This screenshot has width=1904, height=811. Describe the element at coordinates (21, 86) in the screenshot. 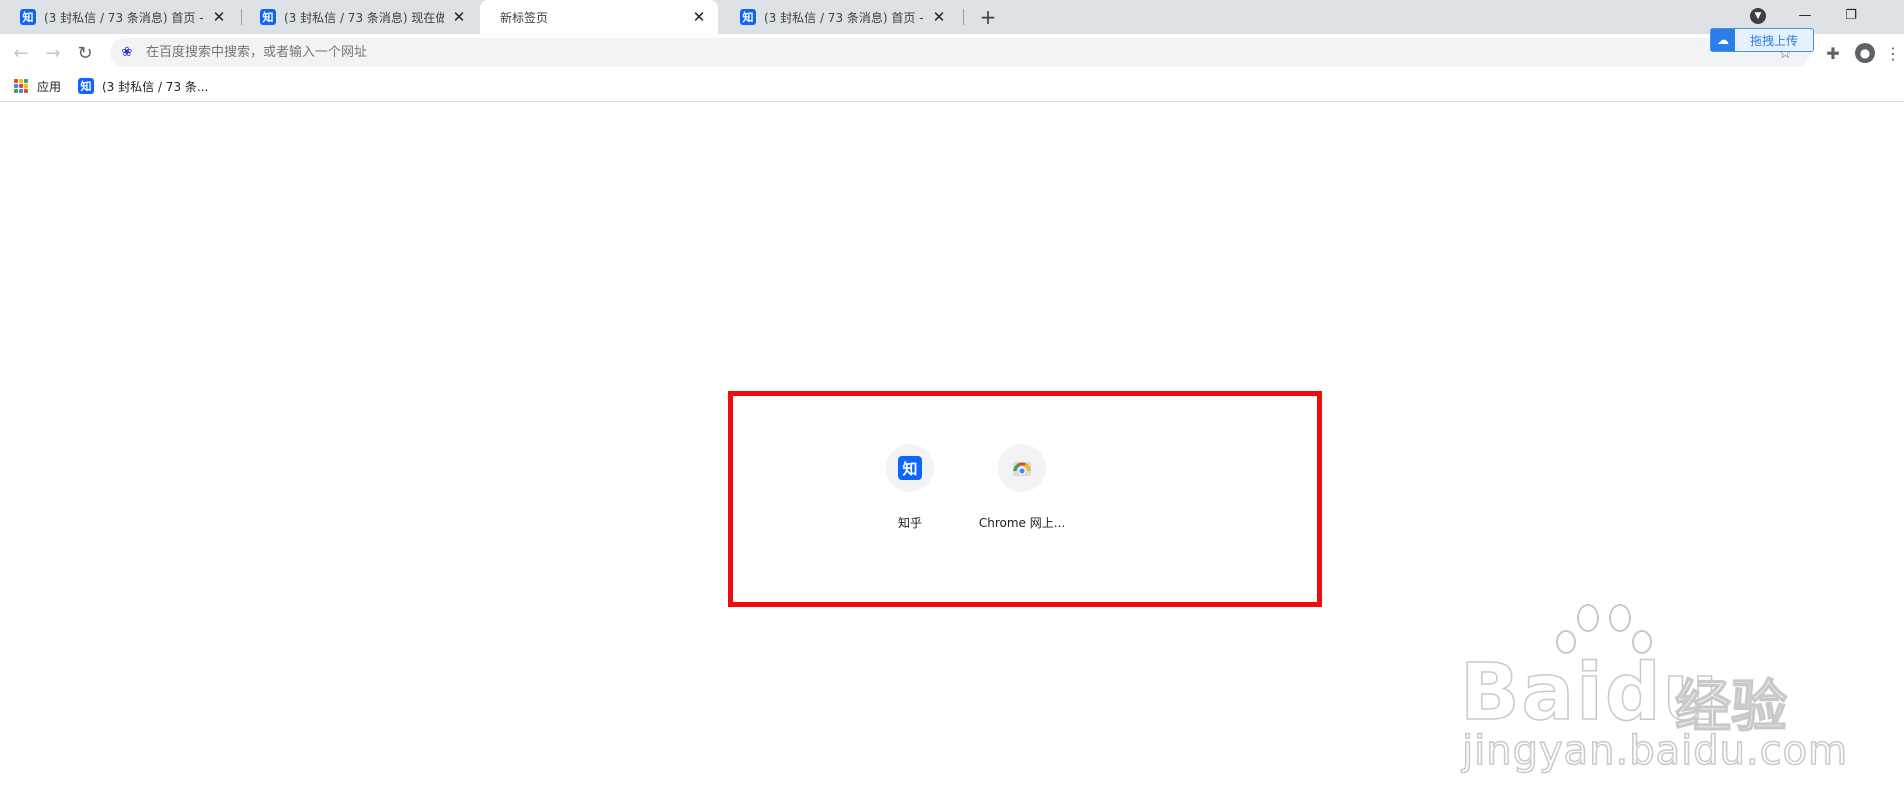

I see `apps-grid-icon` at that location.